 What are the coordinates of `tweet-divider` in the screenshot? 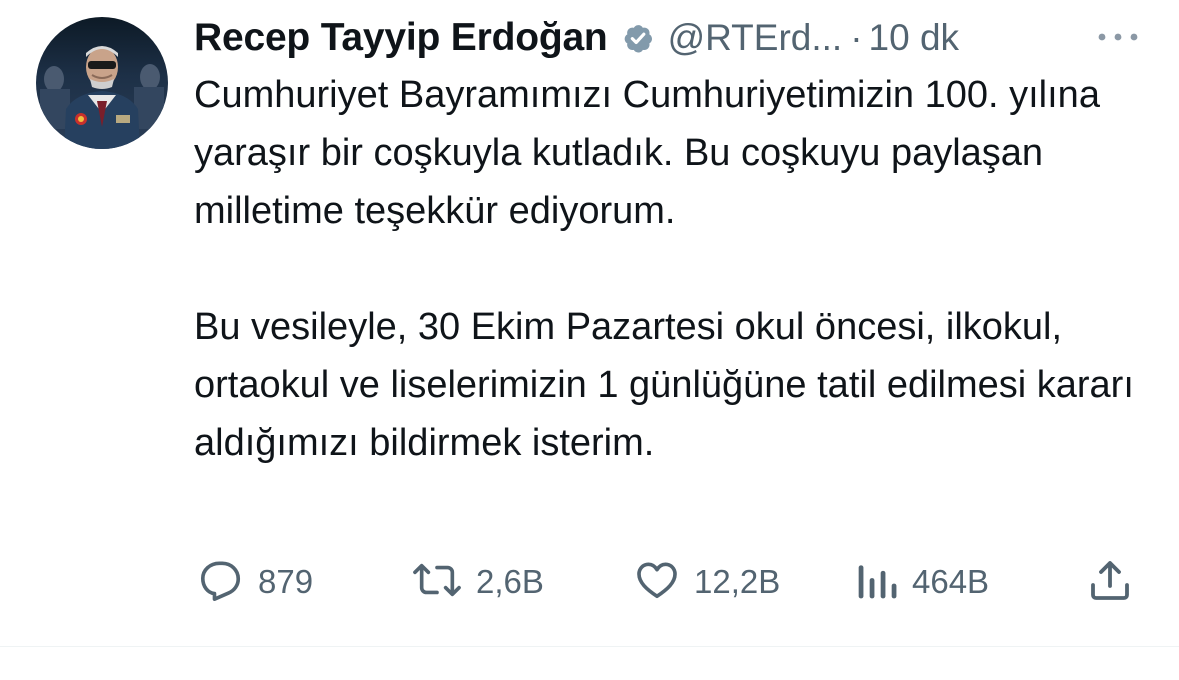 It's located at (589, 646).